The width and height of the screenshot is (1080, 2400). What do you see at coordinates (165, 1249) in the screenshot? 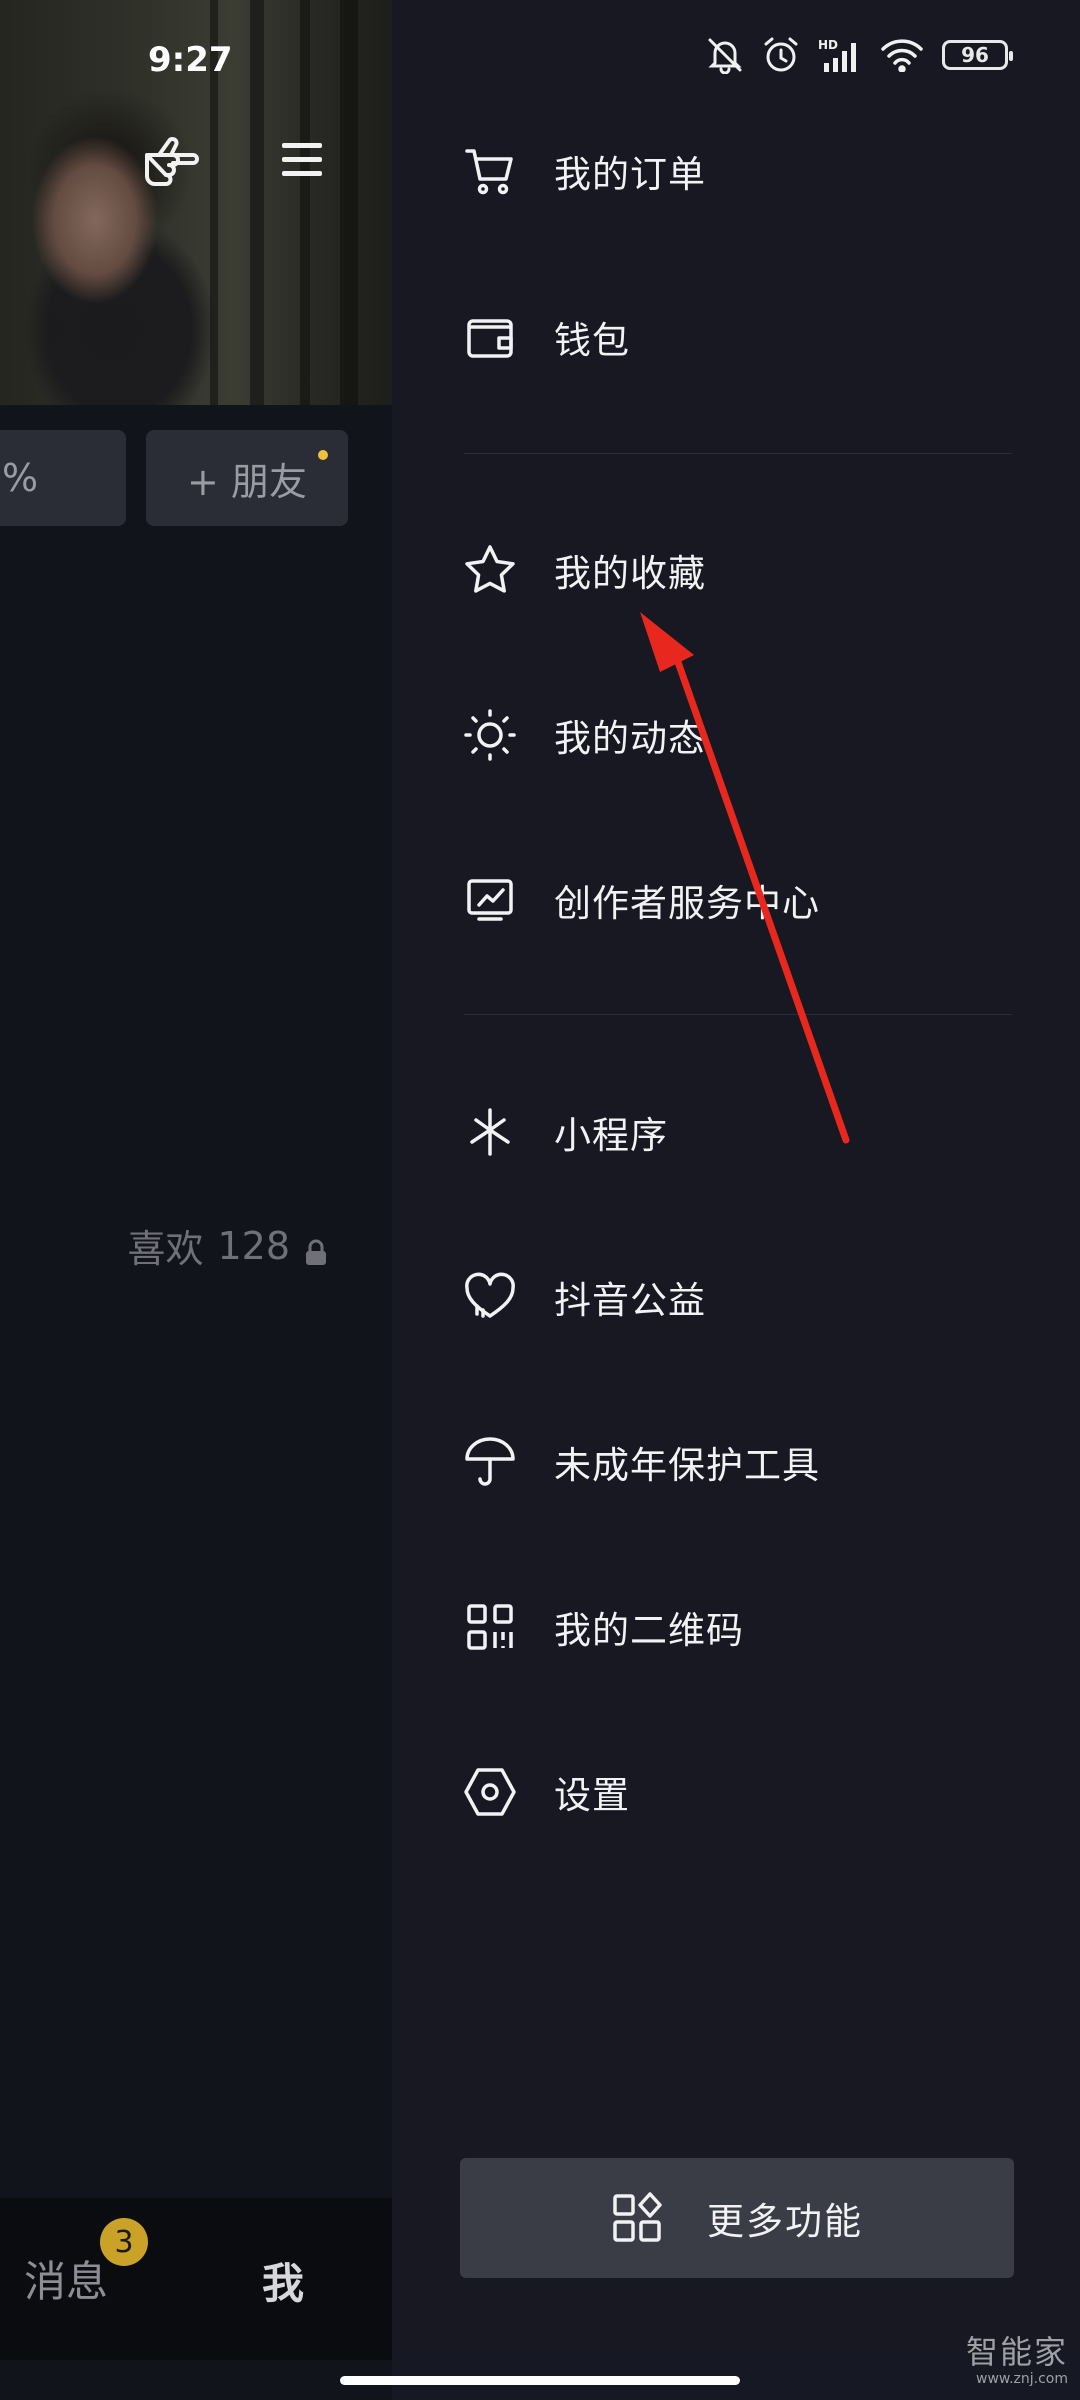
I see `likes-label: 喜欢` at bounding box center [165, 1249].